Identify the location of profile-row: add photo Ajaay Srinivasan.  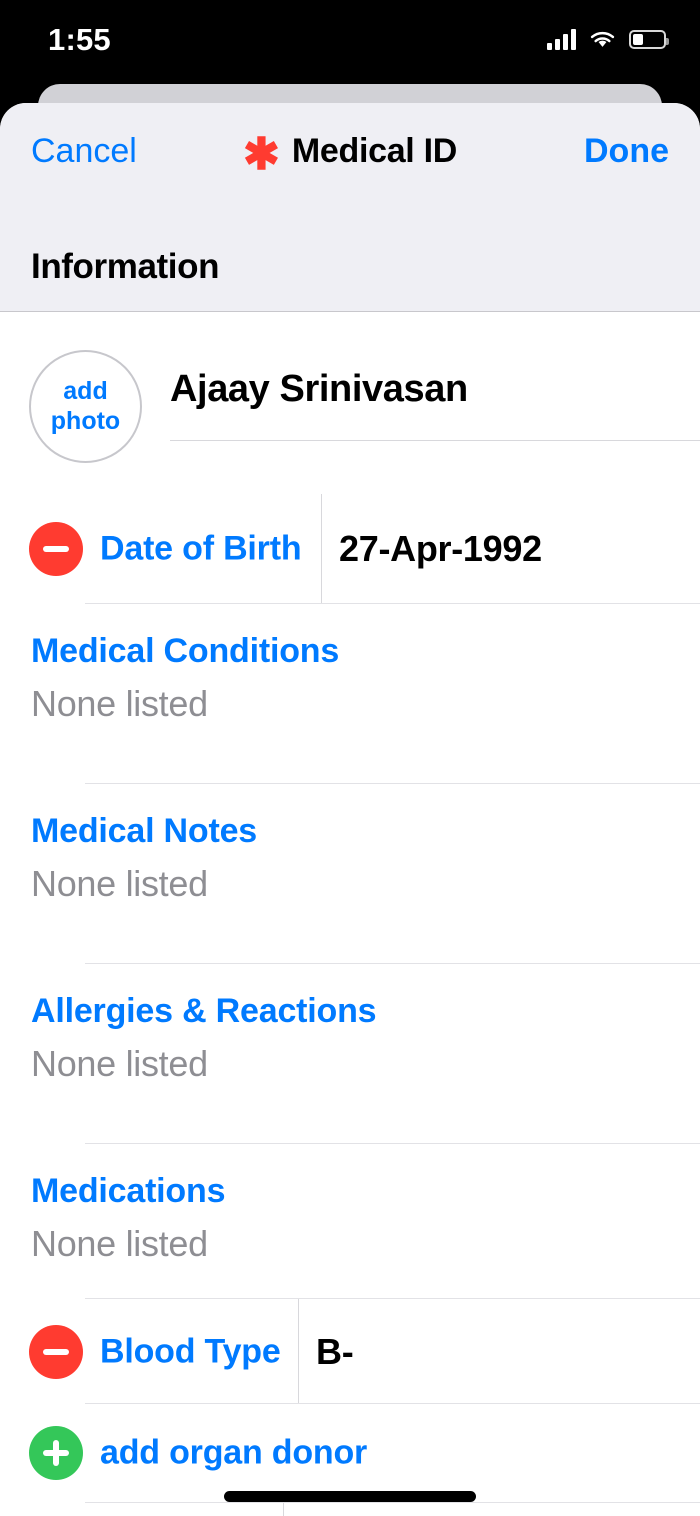
(350, 403).